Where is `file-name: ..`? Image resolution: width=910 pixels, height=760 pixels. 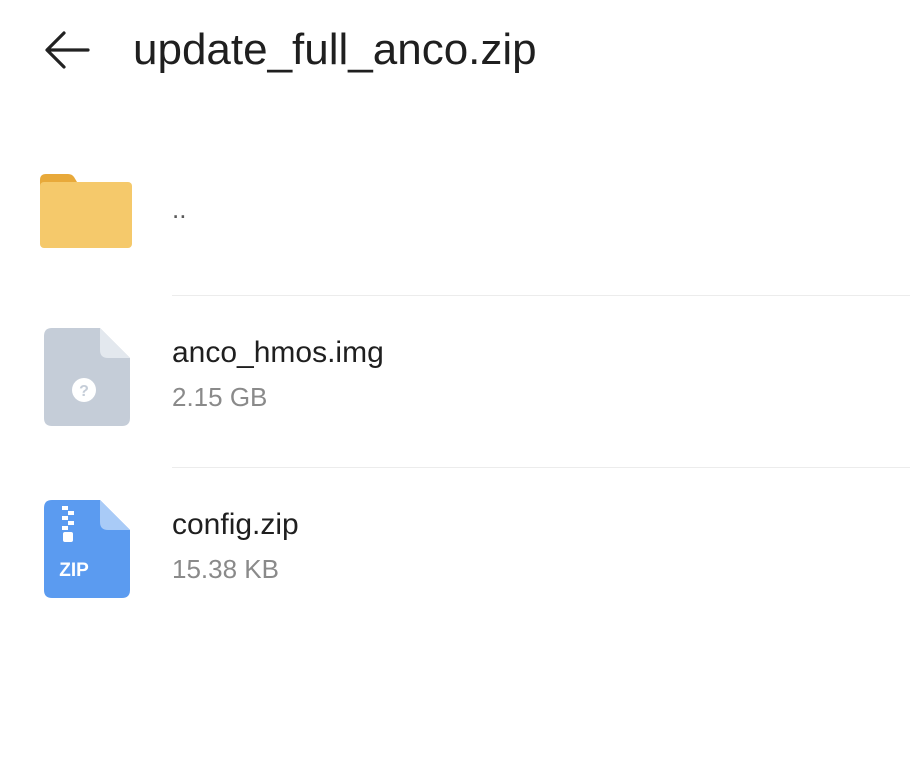
file-name: .. is located at coordinates (179, 209).